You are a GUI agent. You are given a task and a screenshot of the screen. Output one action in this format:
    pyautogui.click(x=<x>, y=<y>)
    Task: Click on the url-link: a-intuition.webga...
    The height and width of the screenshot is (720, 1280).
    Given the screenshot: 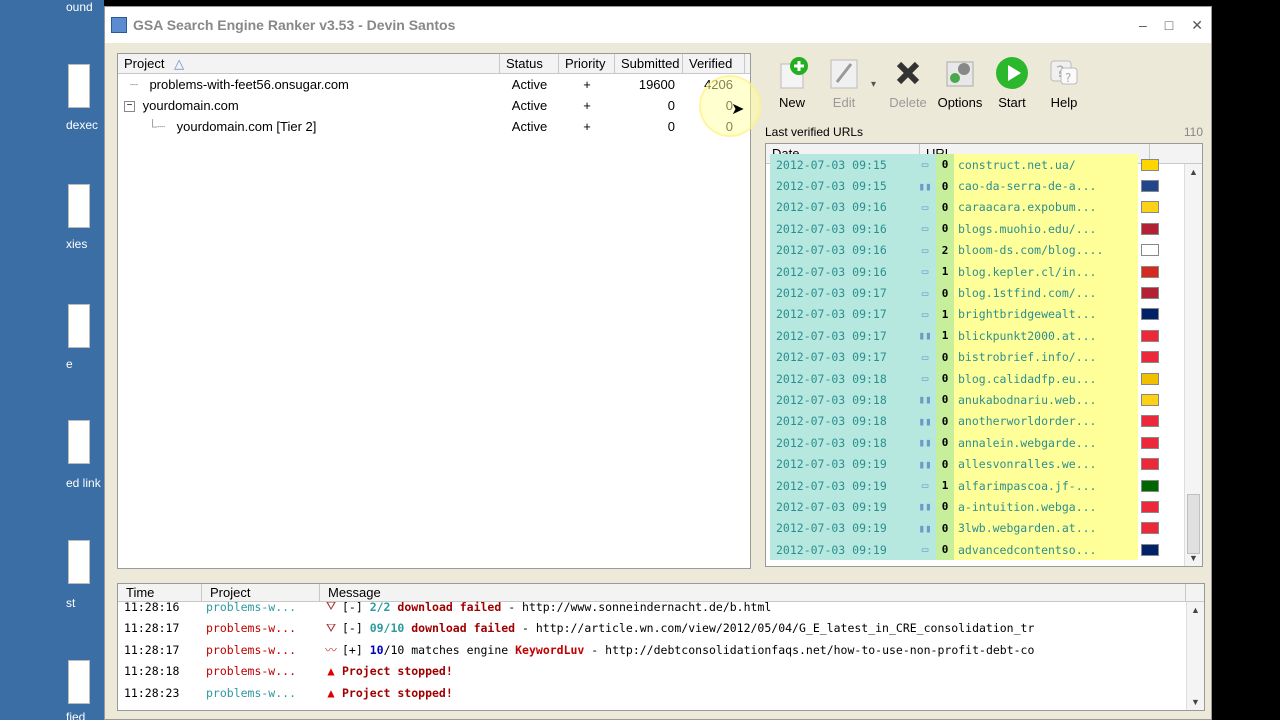 What is the action you would take?
    pyautogui.click(x=1046, y=507)
    